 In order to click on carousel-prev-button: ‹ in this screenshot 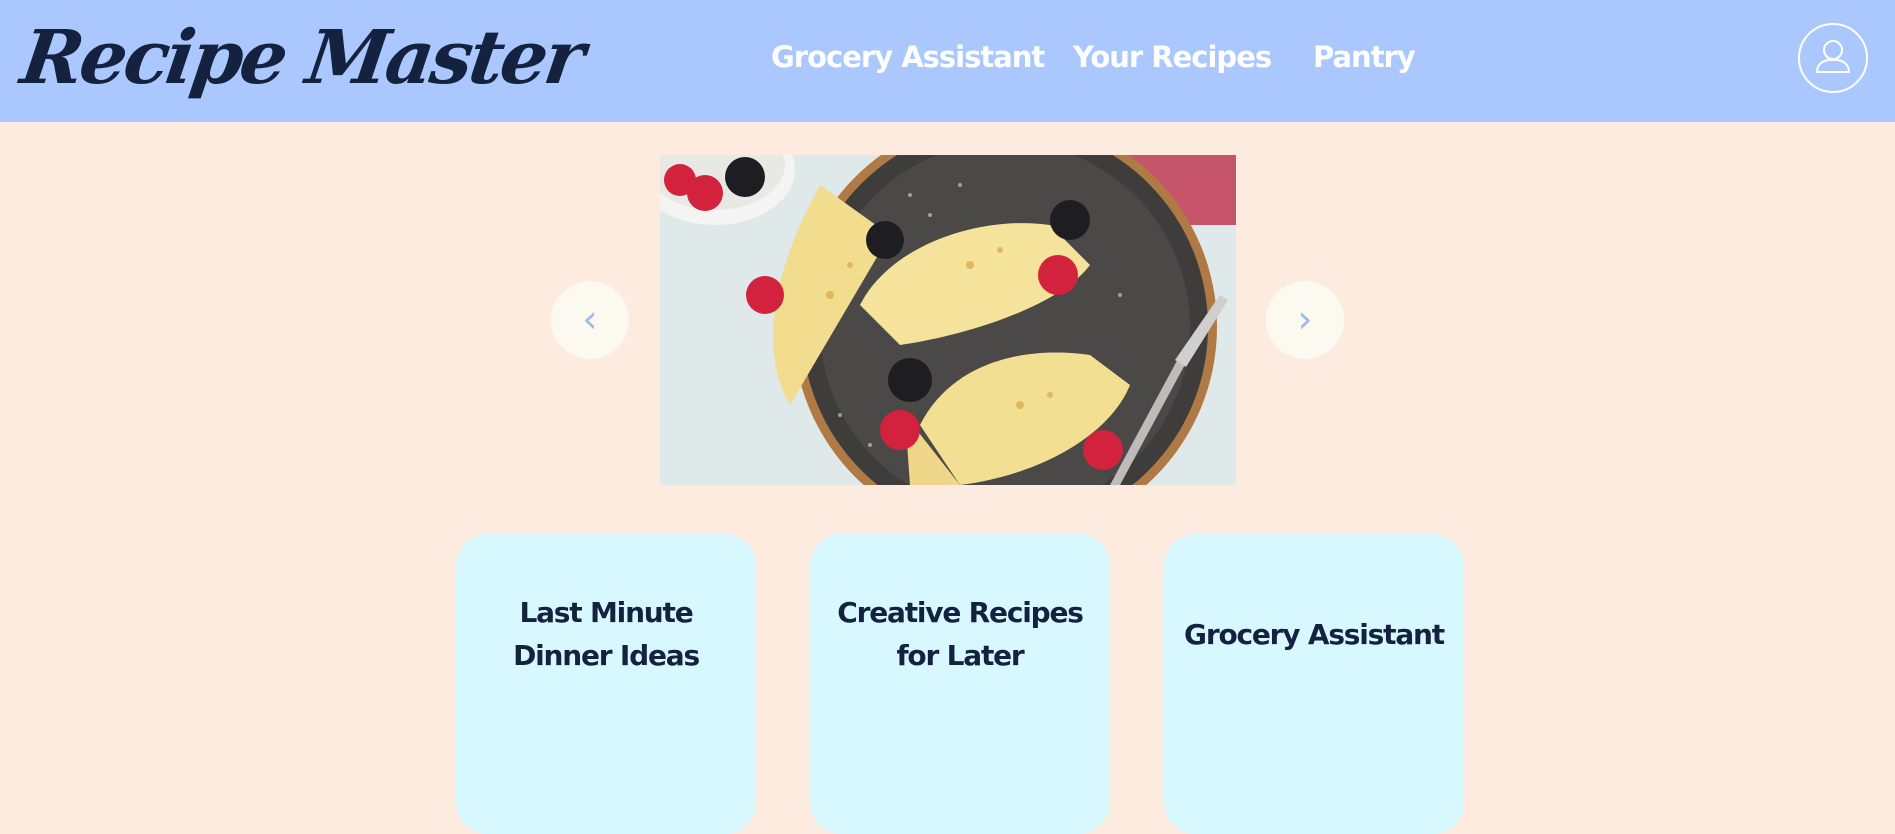, I will do `click(590, 320)`.